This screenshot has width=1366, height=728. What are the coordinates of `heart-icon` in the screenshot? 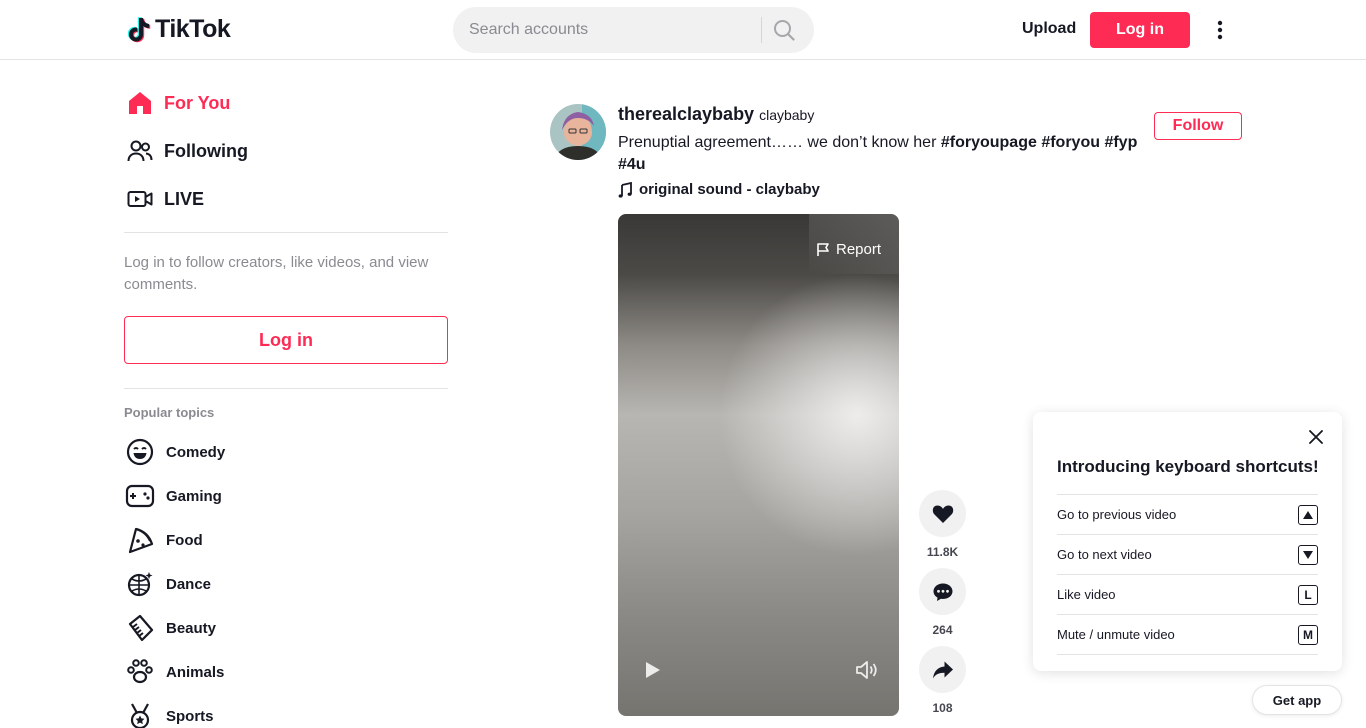 It's located at (942, 514).